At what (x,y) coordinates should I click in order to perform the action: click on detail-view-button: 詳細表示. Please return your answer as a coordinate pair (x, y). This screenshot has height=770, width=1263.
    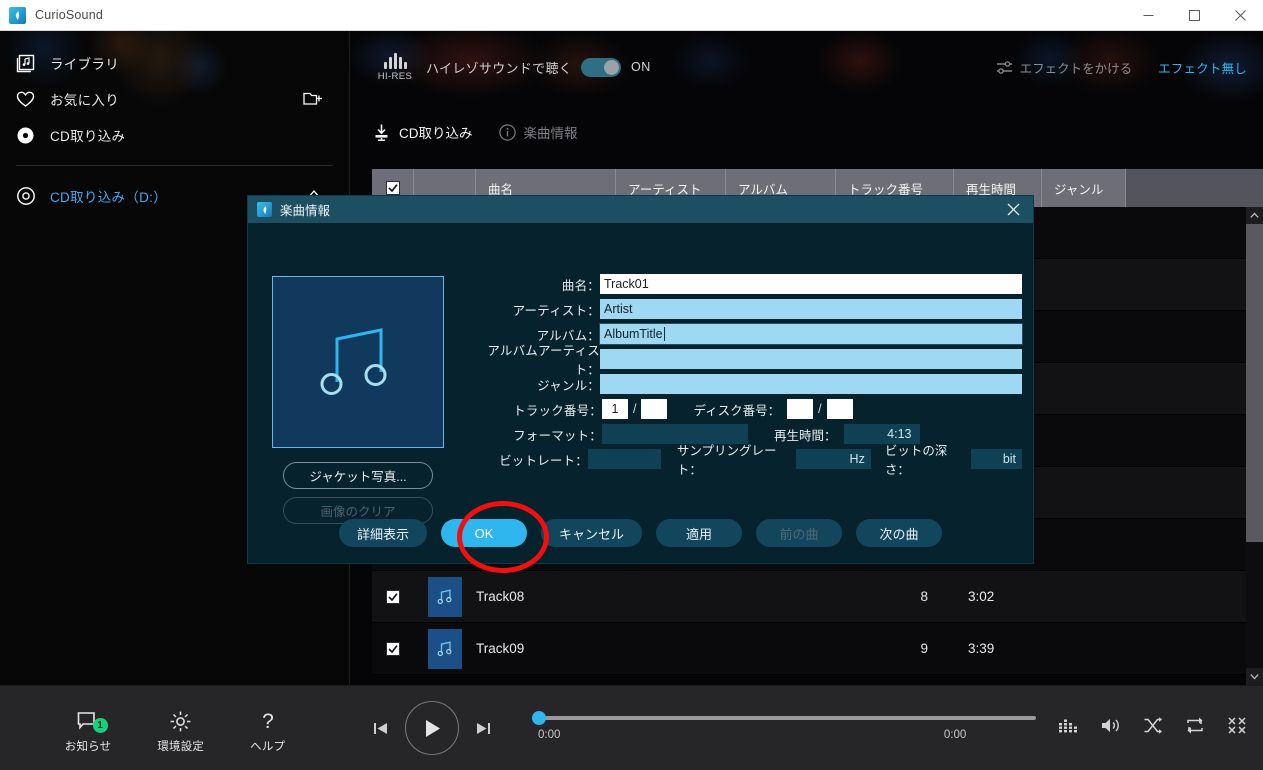
    Looking at the image, I should click on (382, 533).